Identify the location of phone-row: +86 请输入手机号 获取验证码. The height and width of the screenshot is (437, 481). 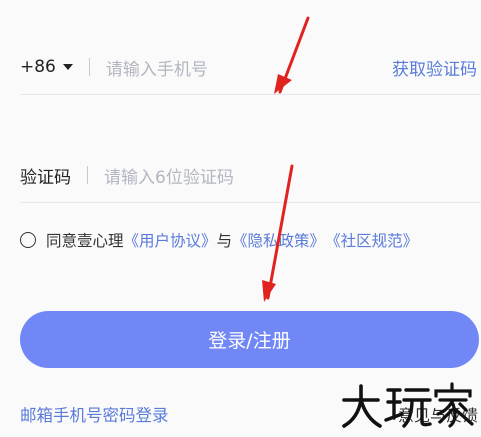
(250, 67).